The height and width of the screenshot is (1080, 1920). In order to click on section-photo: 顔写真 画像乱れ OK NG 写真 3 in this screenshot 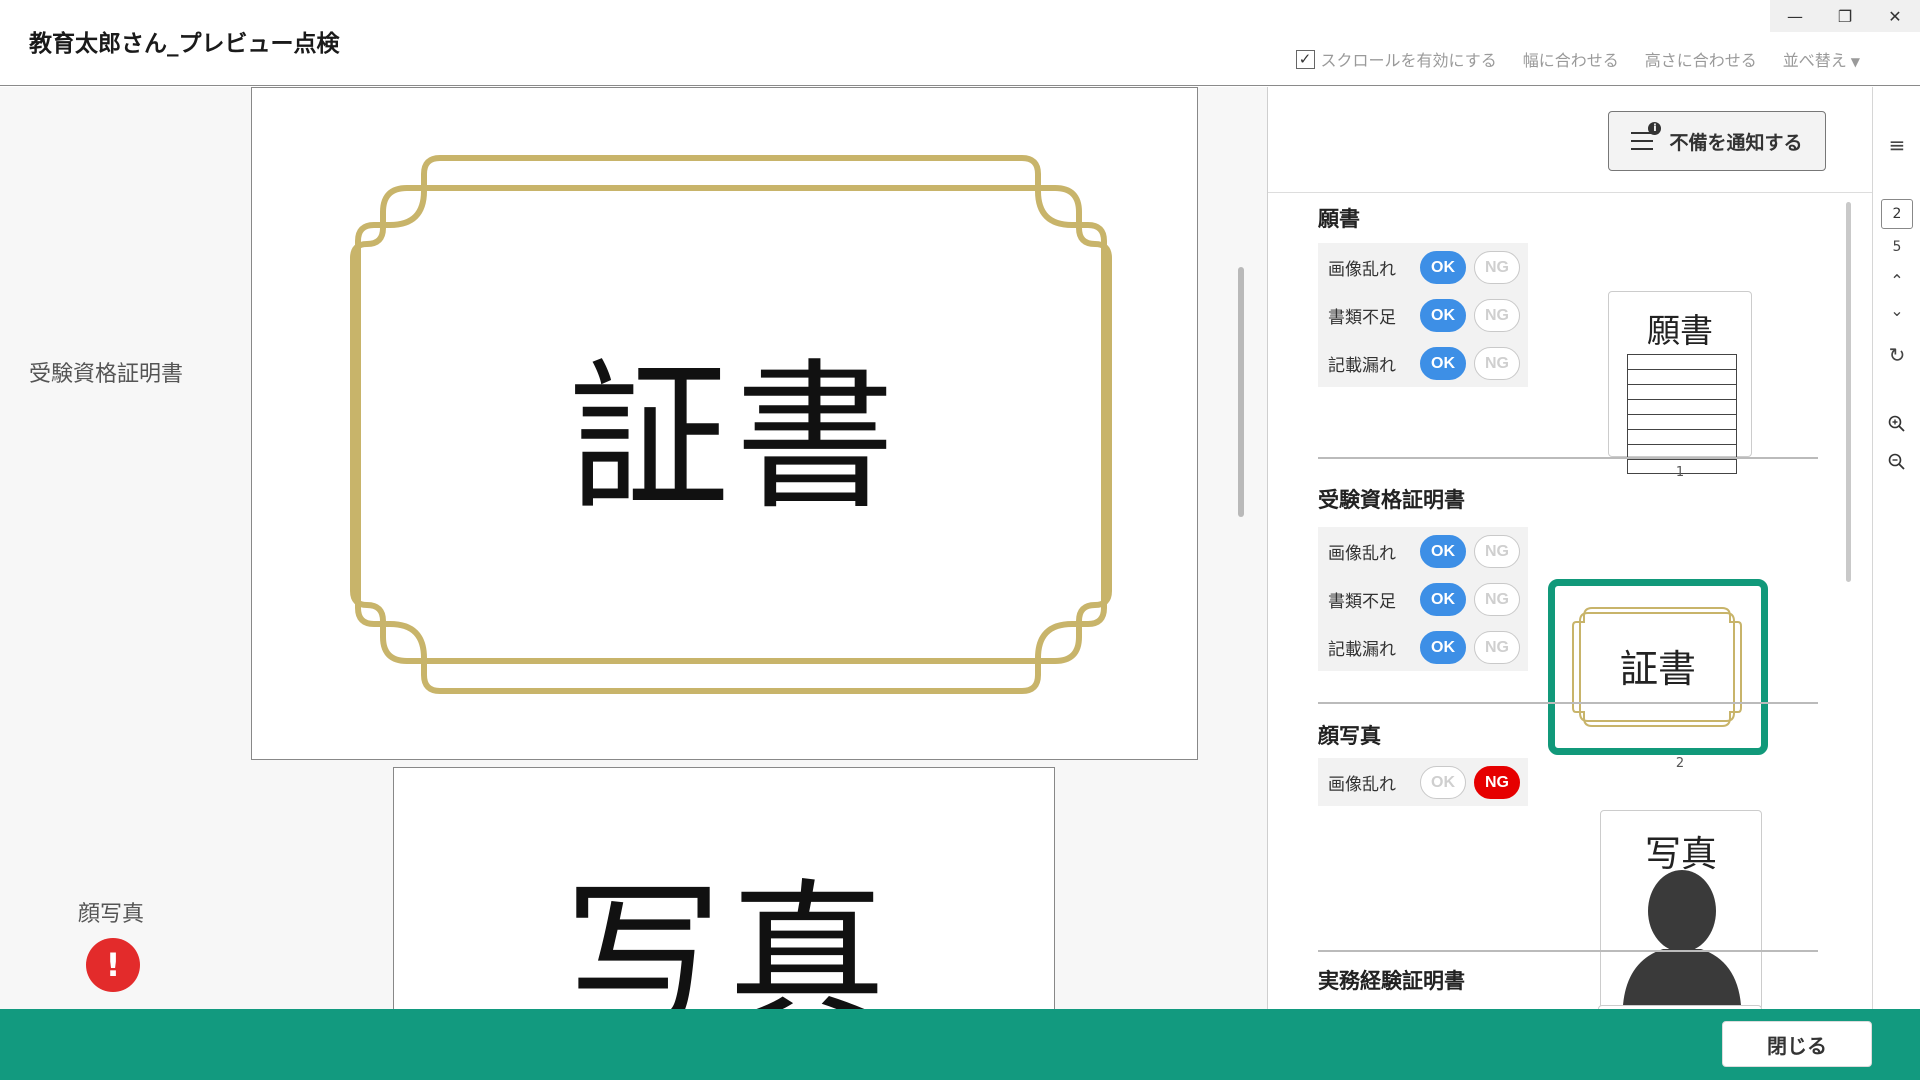, I will do `click(1568, 864)`.